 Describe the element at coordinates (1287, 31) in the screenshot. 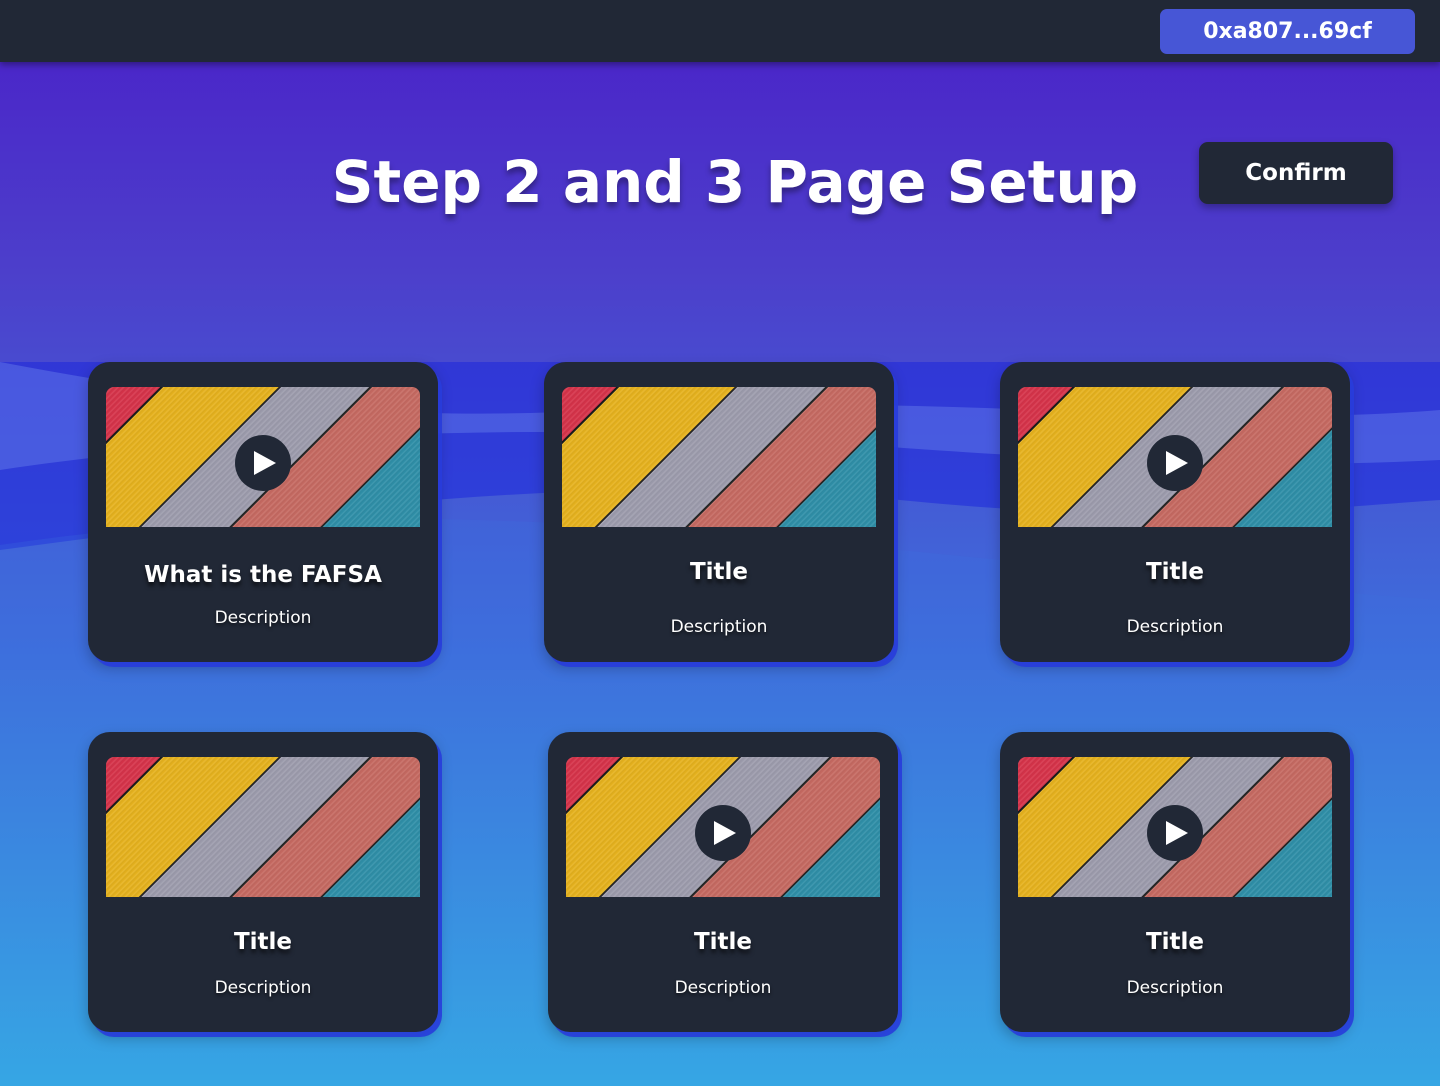

I see `wallet-address-button: 0xa807...69cf` at that location.